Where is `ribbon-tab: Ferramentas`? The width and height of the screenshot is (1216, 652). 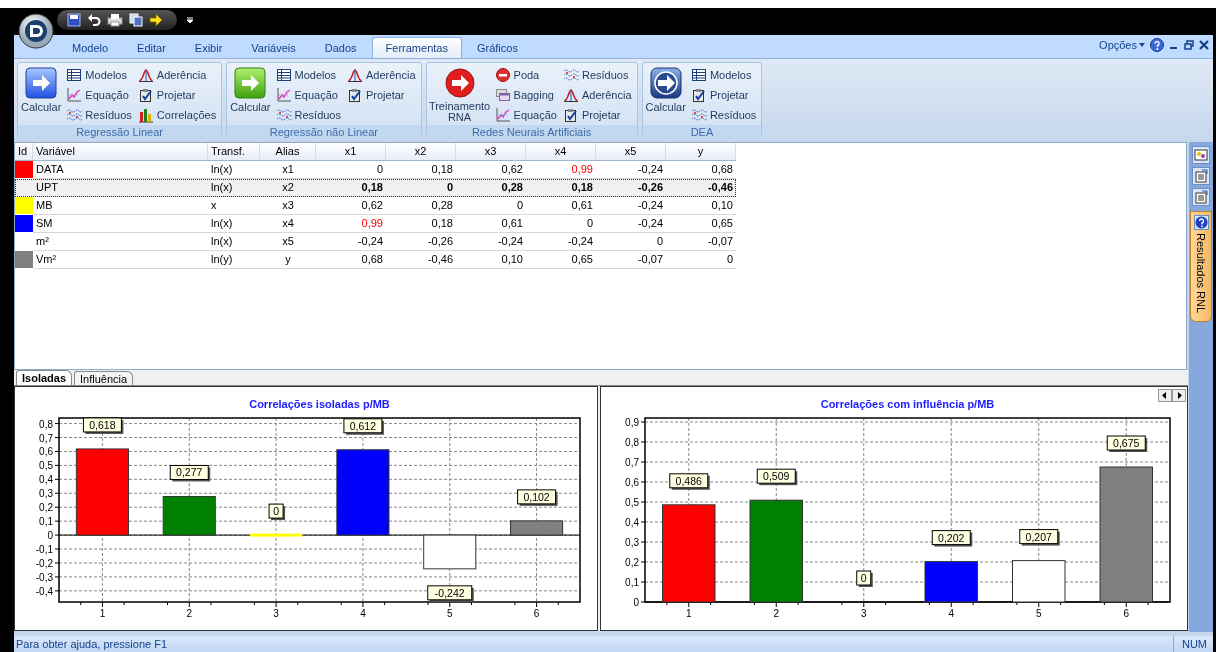
ribbon-tab: Ferramentas is located at coordinates (416, 47).